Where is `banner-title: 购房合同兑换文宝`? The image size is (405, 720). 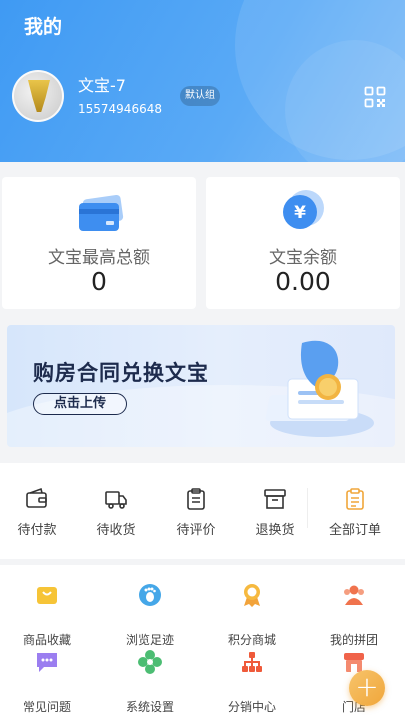
banner-title: 购房合同兑换文宝 is located at coordinates (121, 373).